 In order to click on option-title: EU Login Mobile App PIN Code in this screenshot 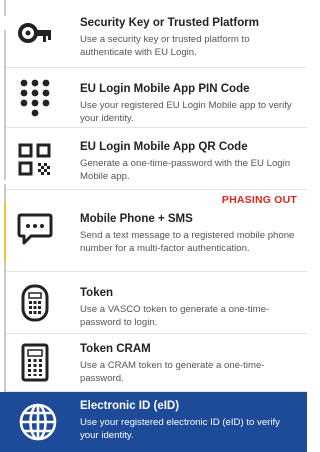, I will do `click(165, 89)`.